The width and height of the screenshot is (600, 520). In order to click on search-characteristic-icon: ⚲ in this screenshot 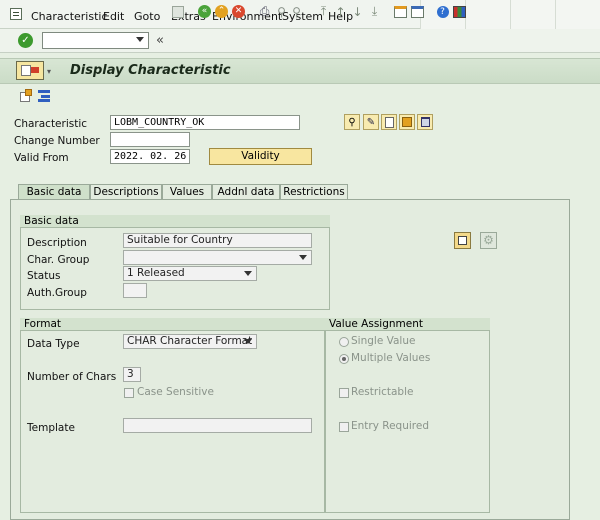, I will do `click(352, 122)`.